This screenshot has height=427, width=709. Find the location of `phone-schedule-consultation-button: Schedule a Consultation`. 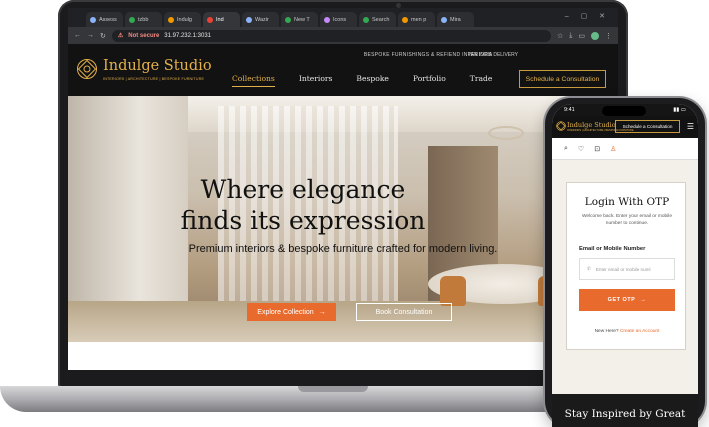

phone-schedule-consultation-button: Schedule a Consultation is located at coordinates (647, 126).